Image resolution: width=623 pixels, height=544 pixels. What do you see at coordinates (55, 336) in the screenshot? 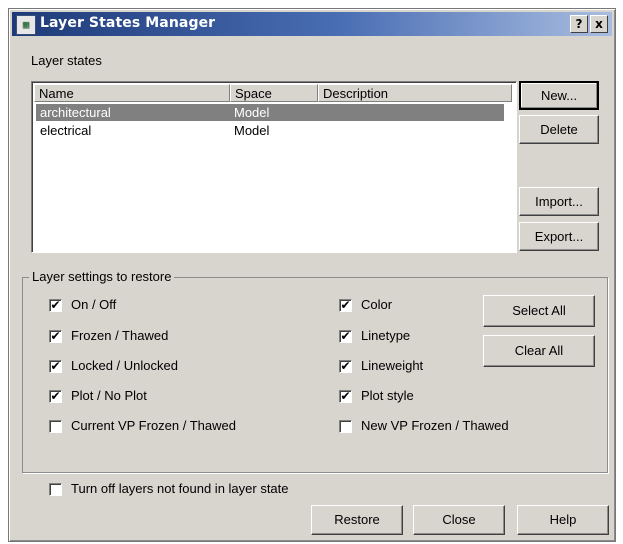
I see `frozen-thawed-checkbox: ✔` at bounding box center [55, 336].